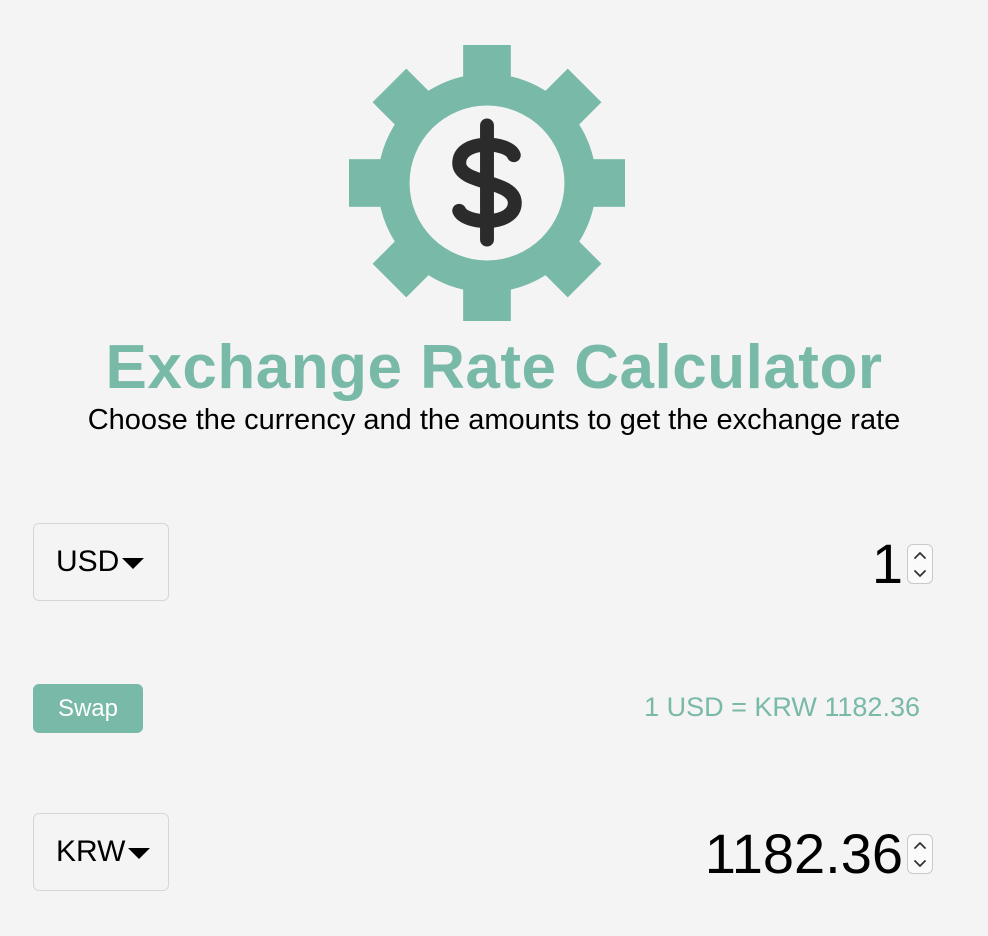 The height and width of the screenshot is (936, 988). I want to click on currency-two-value: KRW, so click(91, 851).